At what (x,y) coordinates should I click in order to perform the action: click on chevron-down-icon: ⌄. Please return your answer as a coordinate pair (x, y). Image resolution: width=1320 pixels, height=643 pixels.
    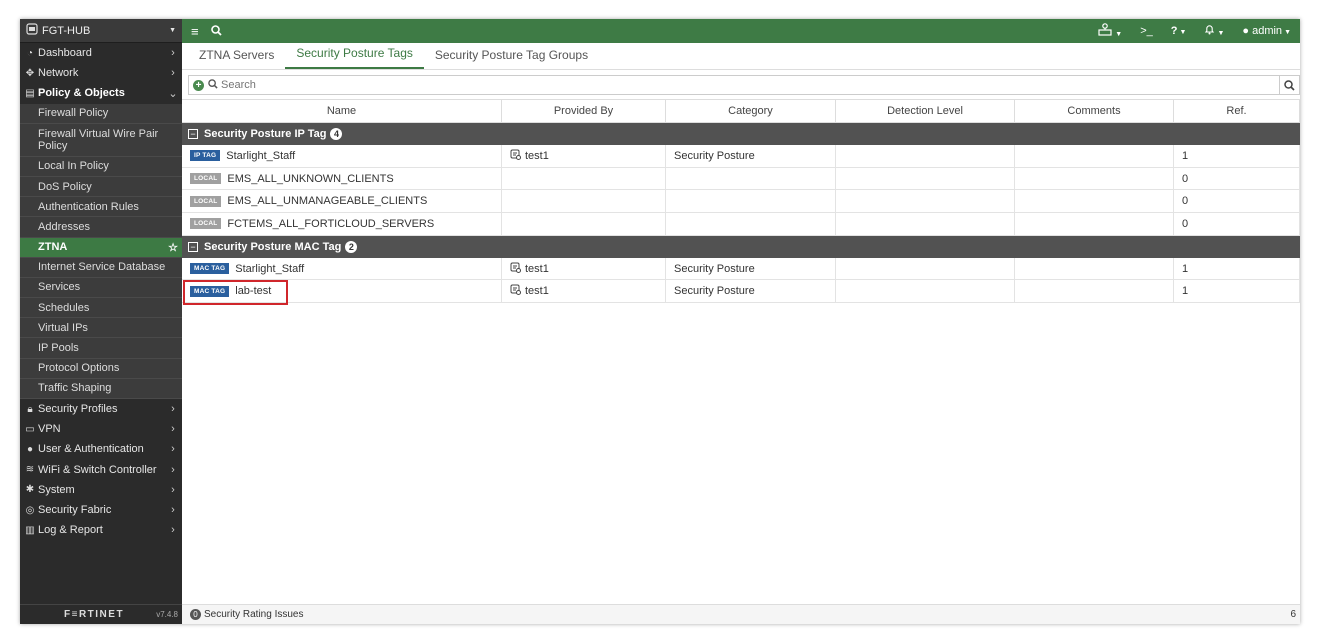
    Looking at the image, I should click on (173, 93).